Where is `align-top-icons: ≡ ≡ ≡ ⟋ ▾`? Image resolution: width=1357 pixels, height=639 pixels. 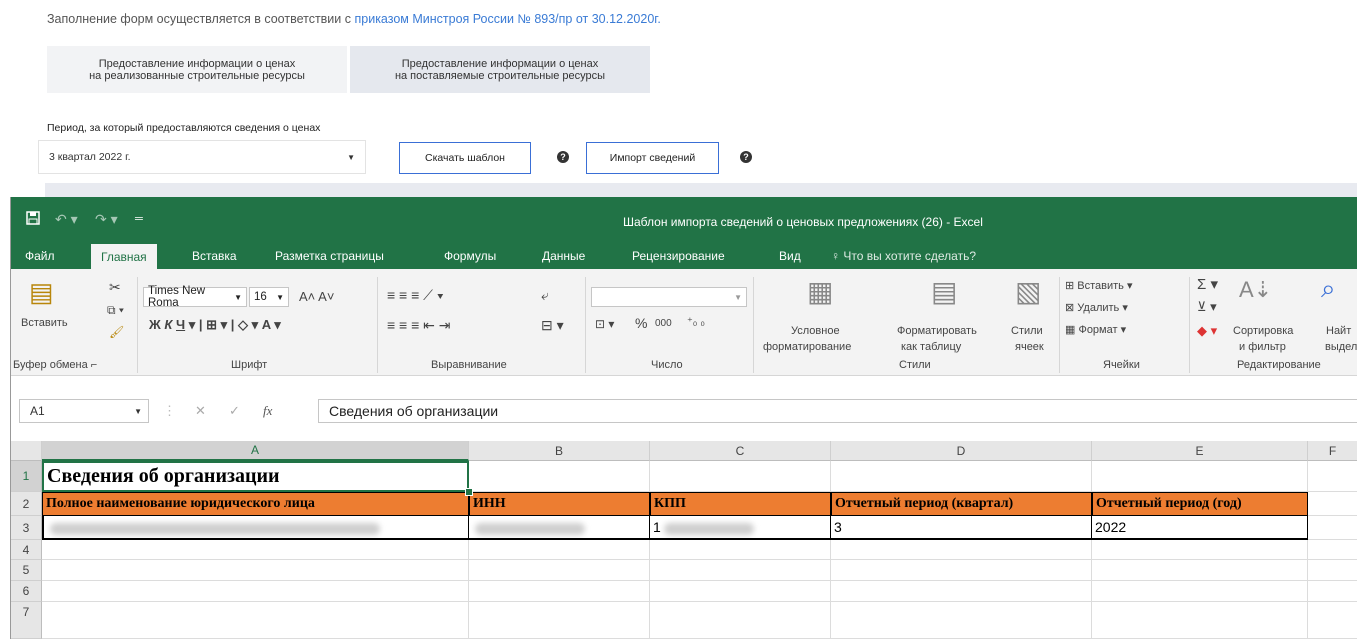
align-top-icons: ≡ ≡ ≡ ⟋ ▾ is located at coordinates (415, 295).